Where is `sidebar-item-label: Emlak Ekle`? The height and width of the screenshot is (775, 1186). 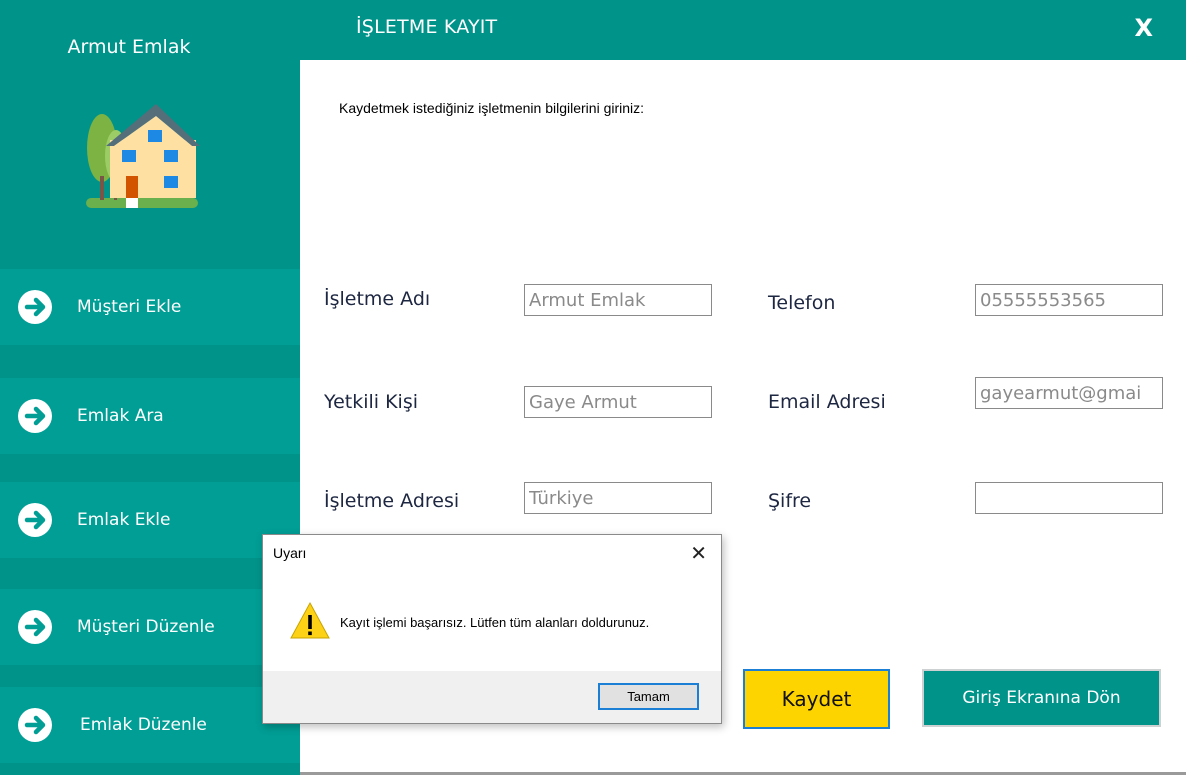 sidebar-item-label: Emlak Ekle is located at coordinates (124, 520).